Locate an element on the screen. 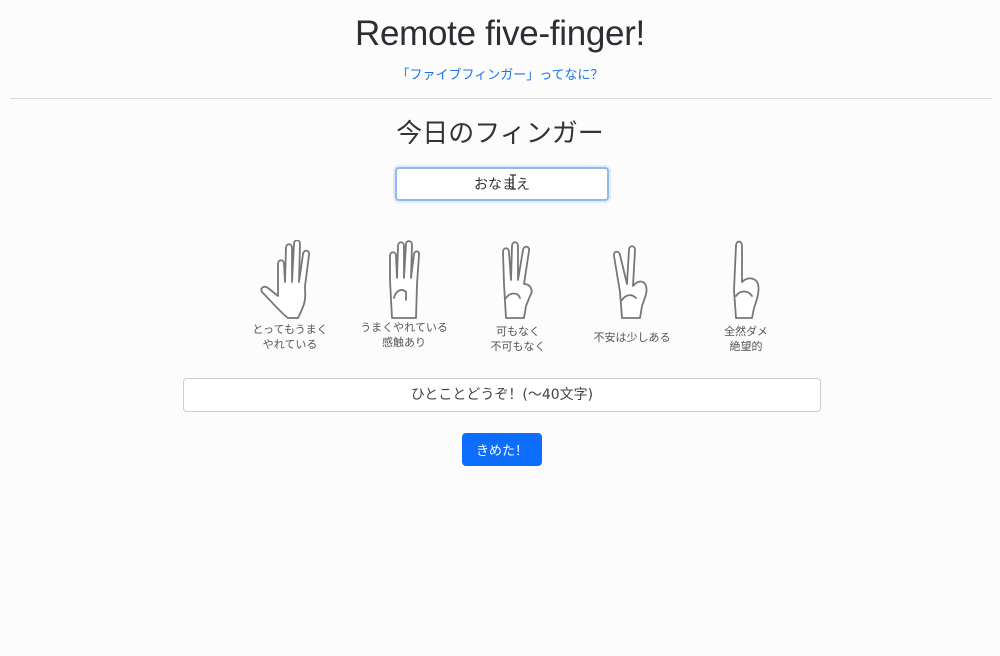  finger-label-1: 全然ダメ 絶望的 is located at coordinates (746, 339).